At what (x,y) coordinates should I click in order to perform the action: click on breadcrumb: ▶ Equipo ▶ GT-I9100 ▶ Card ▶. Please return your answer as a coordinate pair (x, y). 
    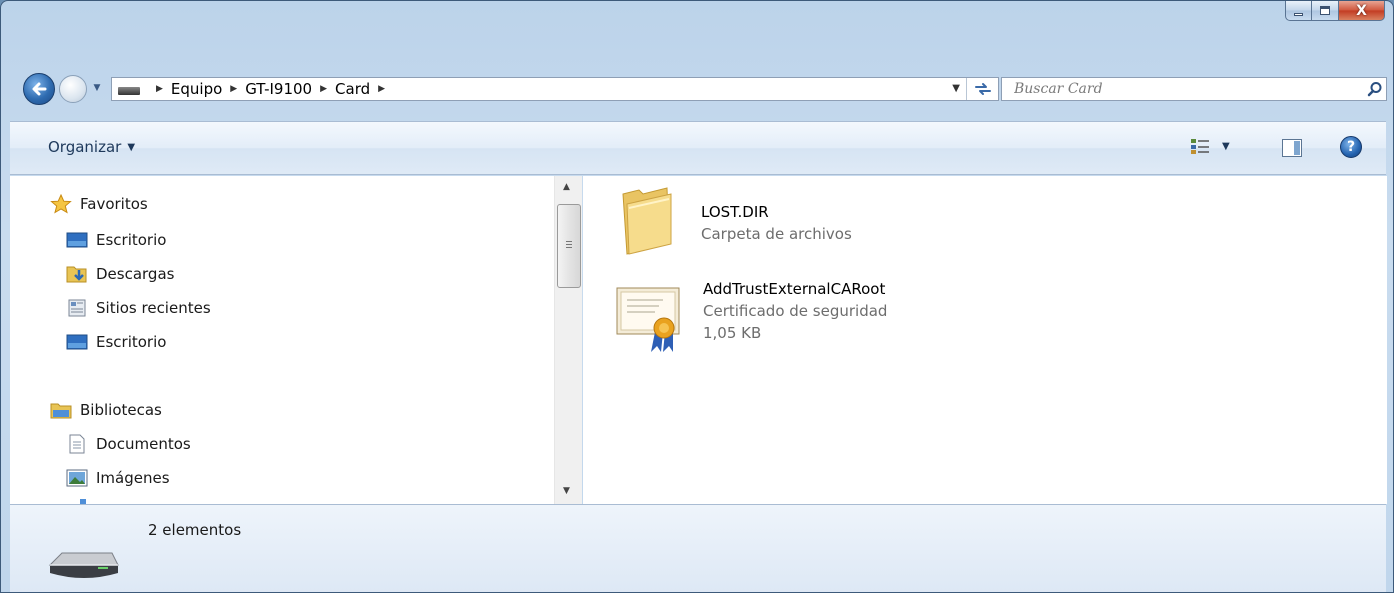
    Looking at the image, I should click on (270, 89).